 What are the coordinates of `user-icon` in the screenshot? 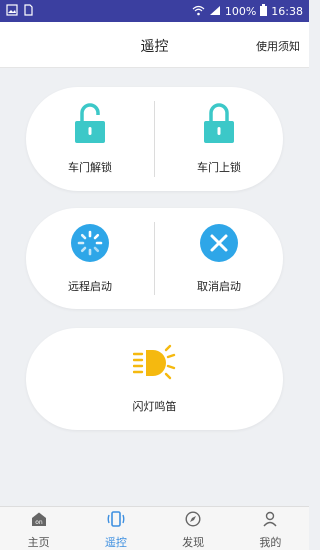 It's located at (270, 521).